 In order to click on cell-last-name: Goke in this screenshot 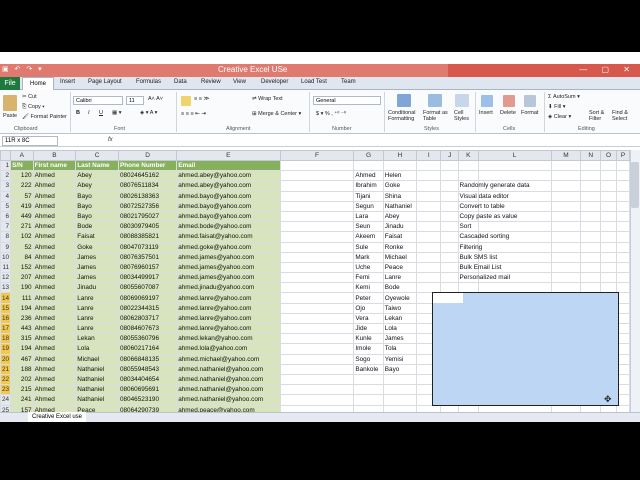, I will do `click(97, 247)`.